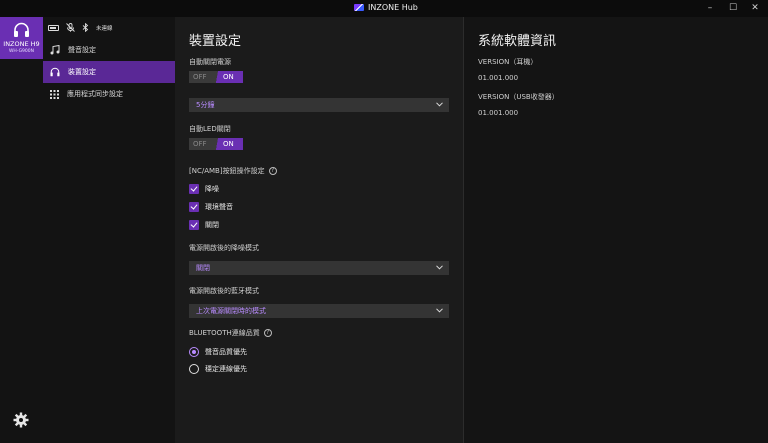 Image resolution: width=768 pixels, height=443 pixels. I want to click on bt-on-power-label: 電源開啟後的藍牙模式, so click(224, 291).